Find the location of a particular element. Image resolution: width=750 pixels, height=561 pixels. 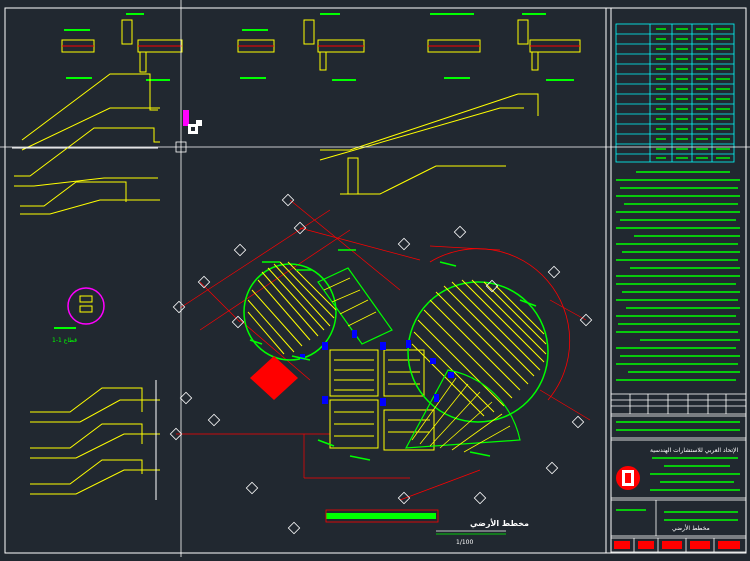

plan-scale: 1/100 is located at coordinates (464, 542).